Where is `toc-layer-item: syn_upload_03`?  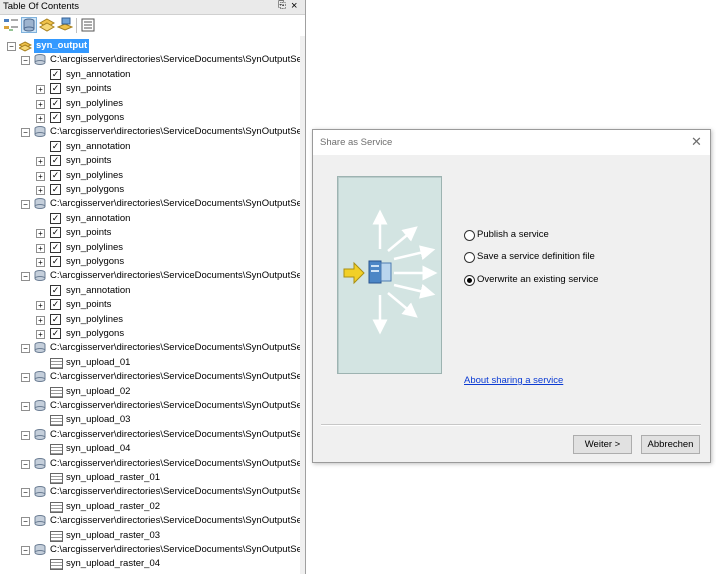
toc-layer-item: syn_upload_03 is located at coordinates (150, 420).